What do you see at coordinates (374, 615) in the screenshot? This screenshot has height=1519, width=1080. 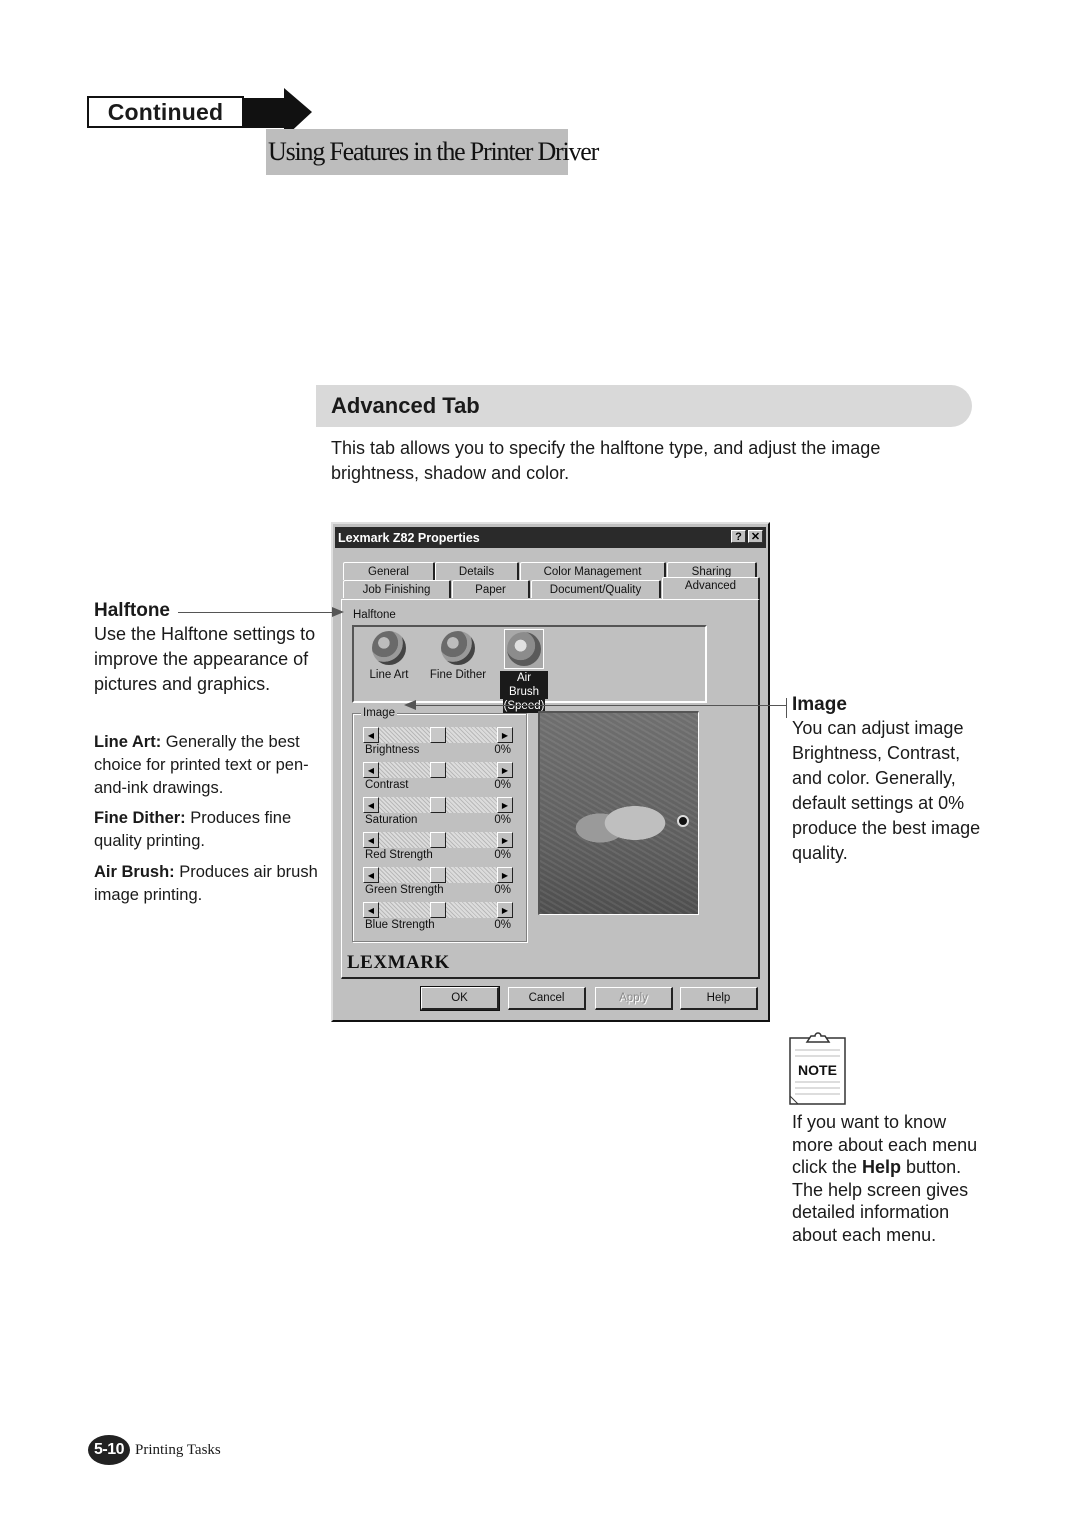 I see `halftone-group-label: Halftone` at bounding box center [374, 615].